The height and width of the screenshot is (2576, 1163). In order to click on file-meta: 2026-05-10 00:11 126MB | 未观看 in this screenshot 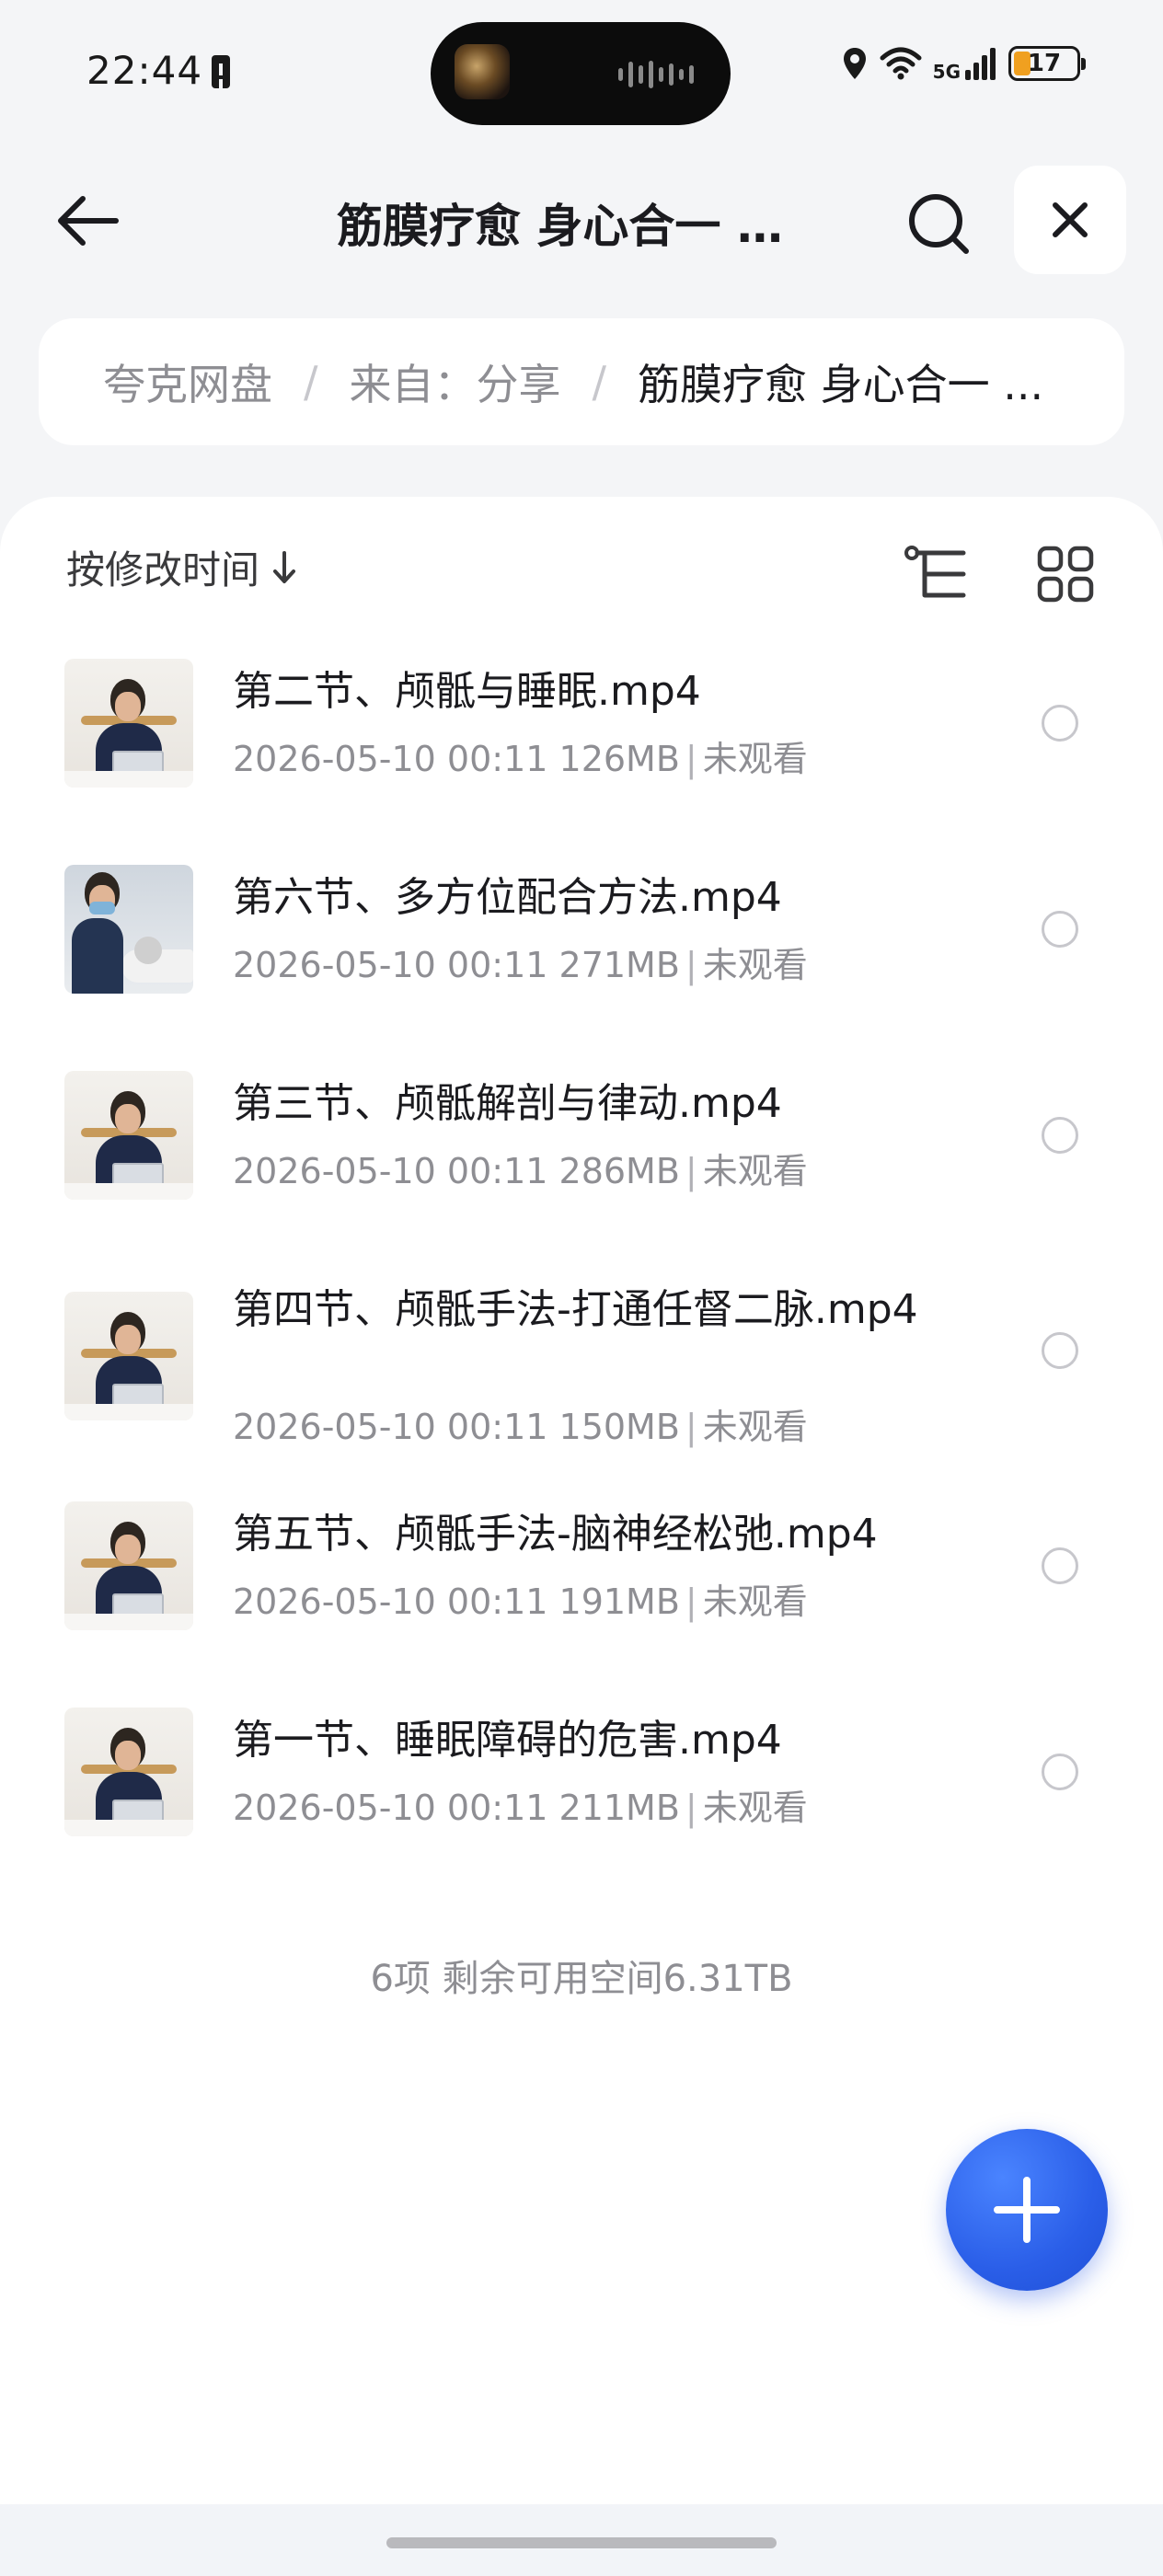, I will do `click(521, 759)`.